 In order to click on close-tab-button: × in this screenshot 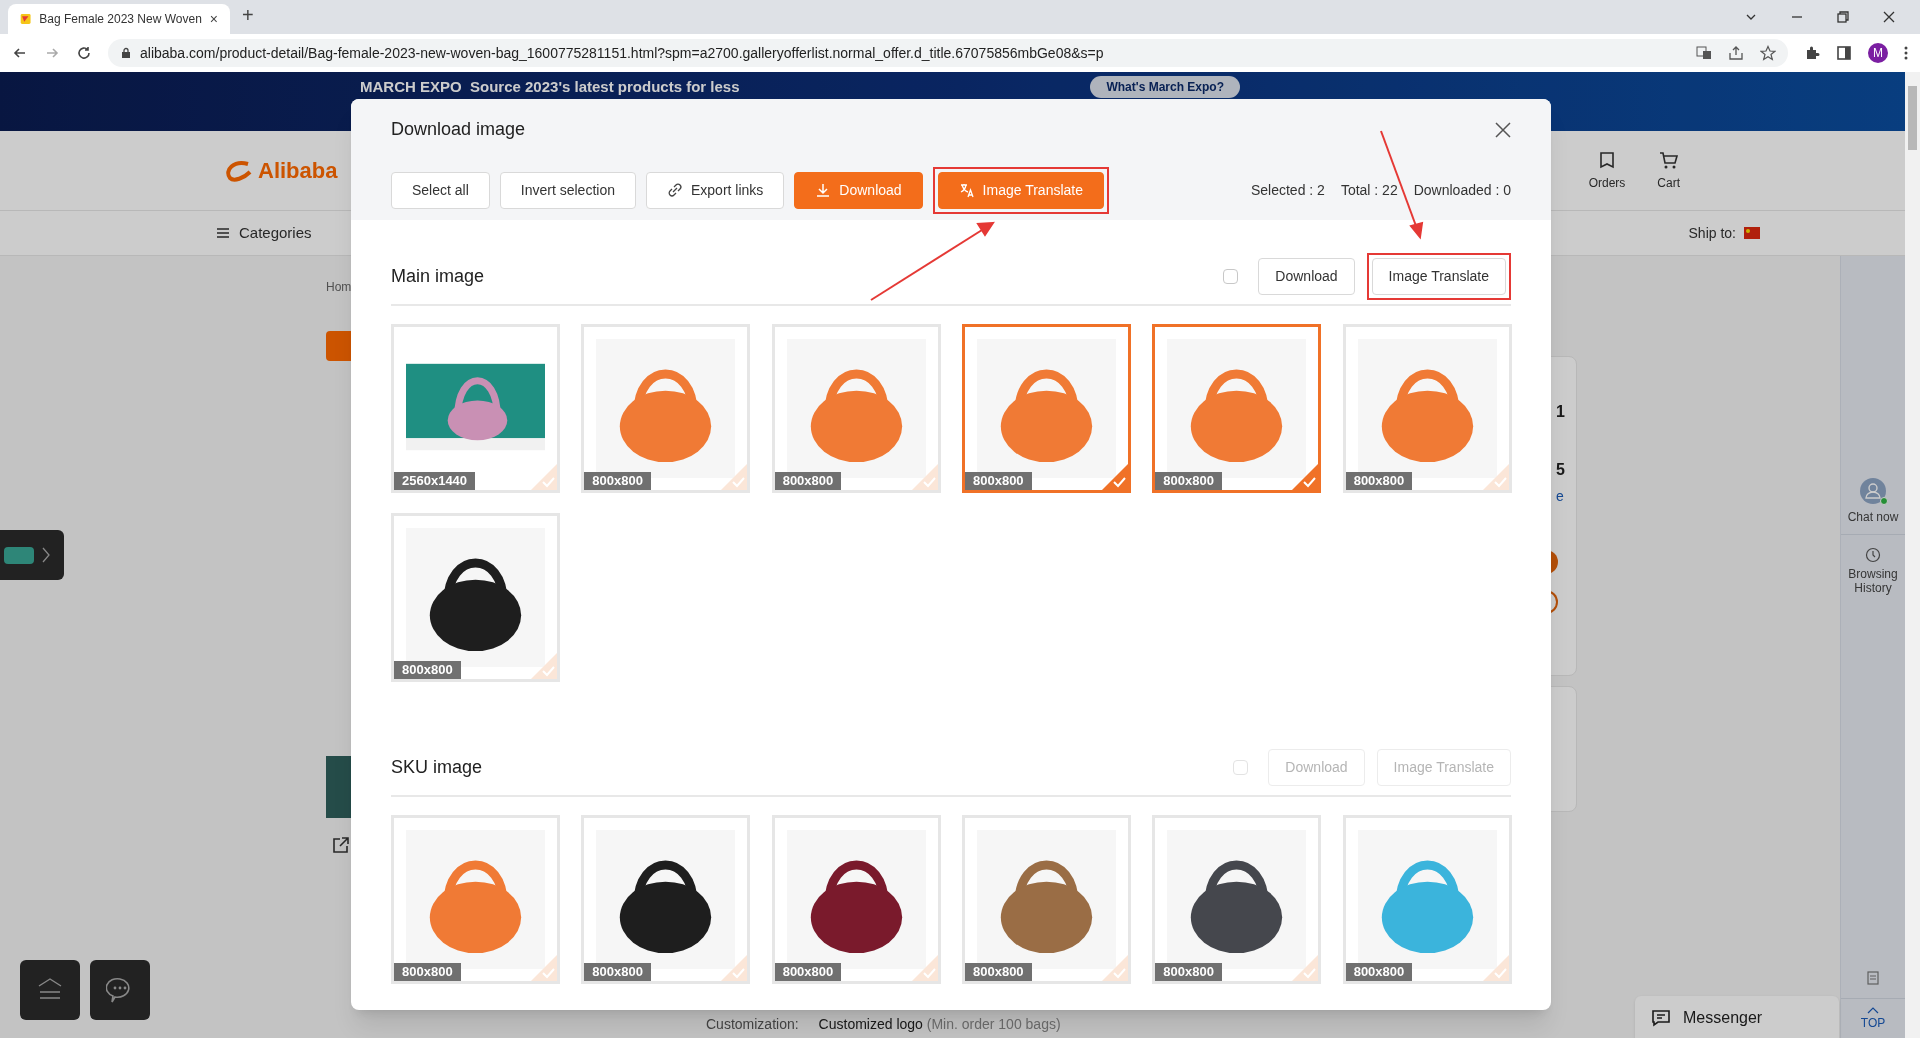, I will do `click(213, 19)`.